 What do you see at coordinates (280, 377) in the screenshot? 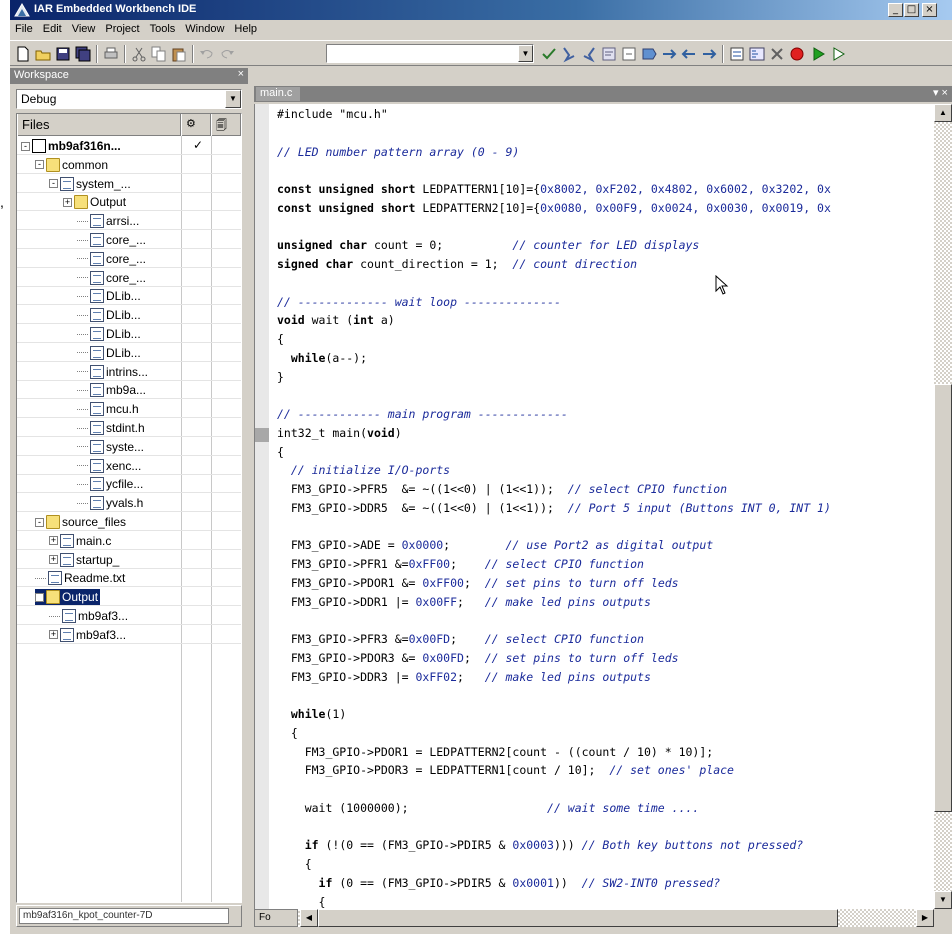
I see `code-line: }` at bounding box center [280, 377].